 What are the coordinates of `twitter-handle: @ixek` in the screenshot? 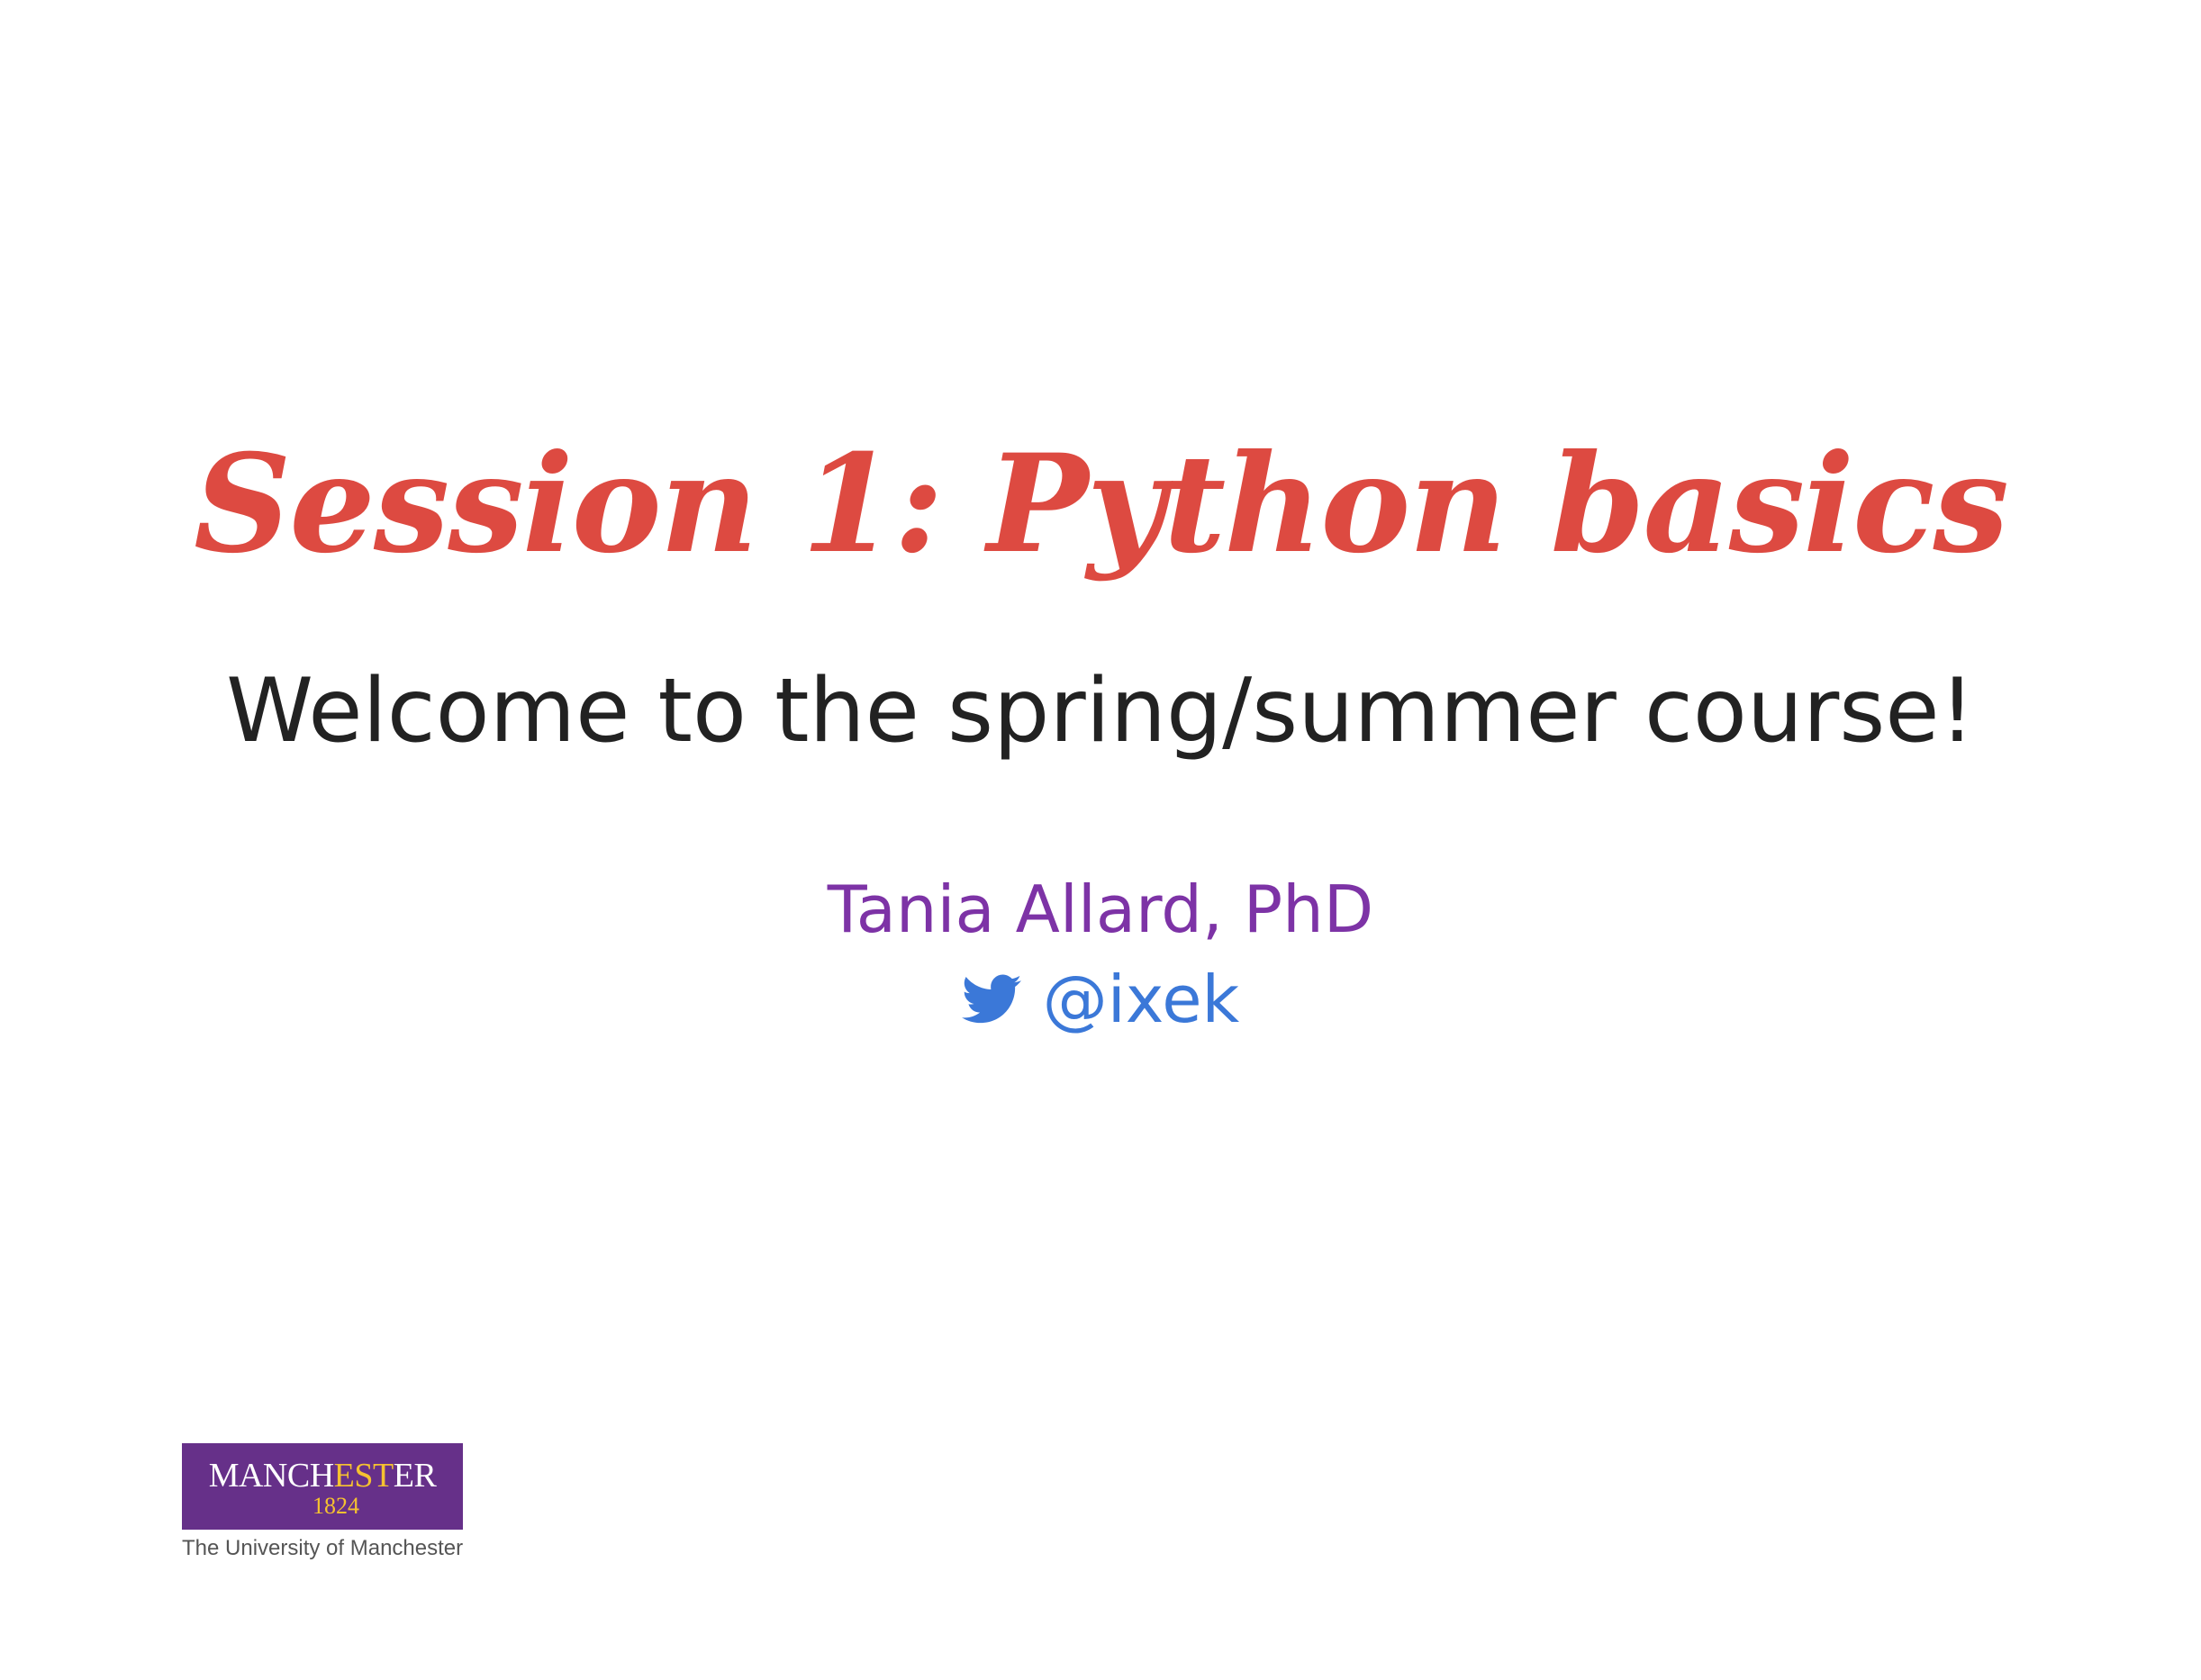 It's located at (1141, 999).